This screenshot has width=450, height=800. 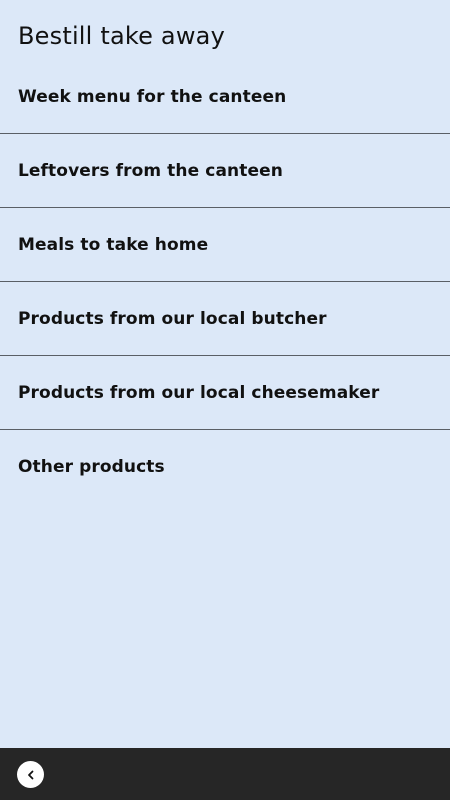 I want to click on back-button, so click(x=30, y=774).